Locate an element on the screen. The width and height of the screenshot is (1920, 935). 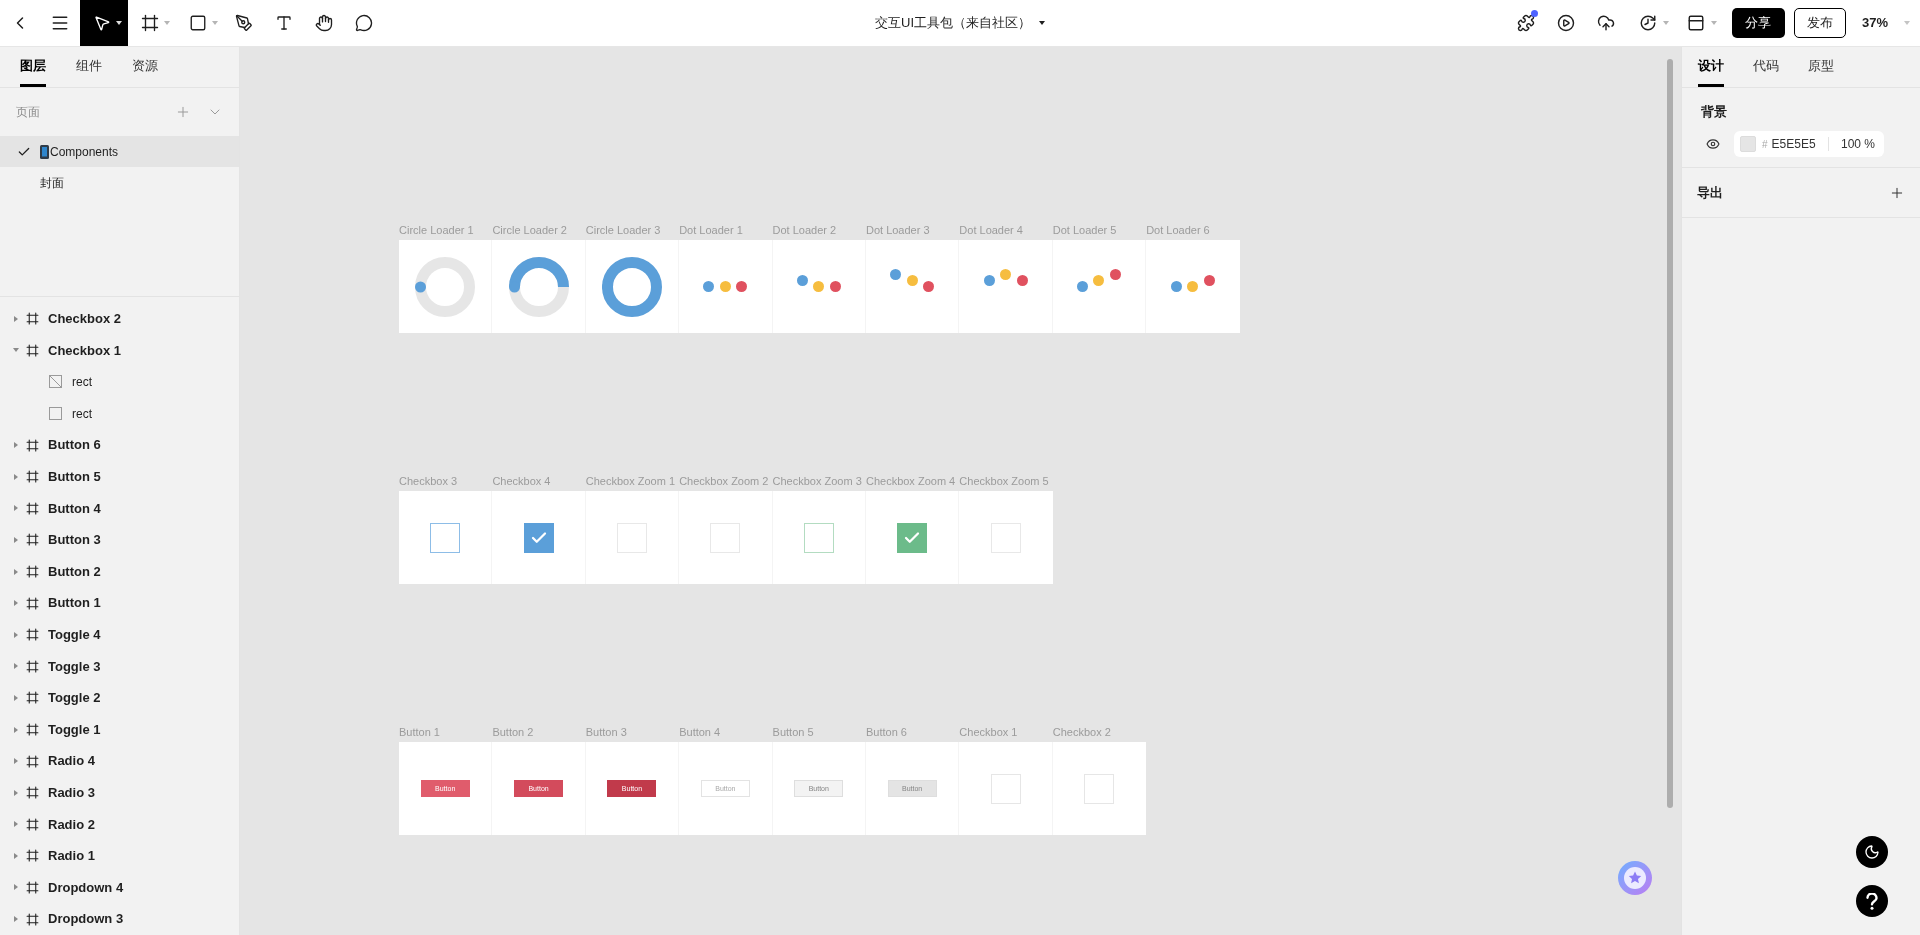
star-button is located at coordinates (1635, 878).